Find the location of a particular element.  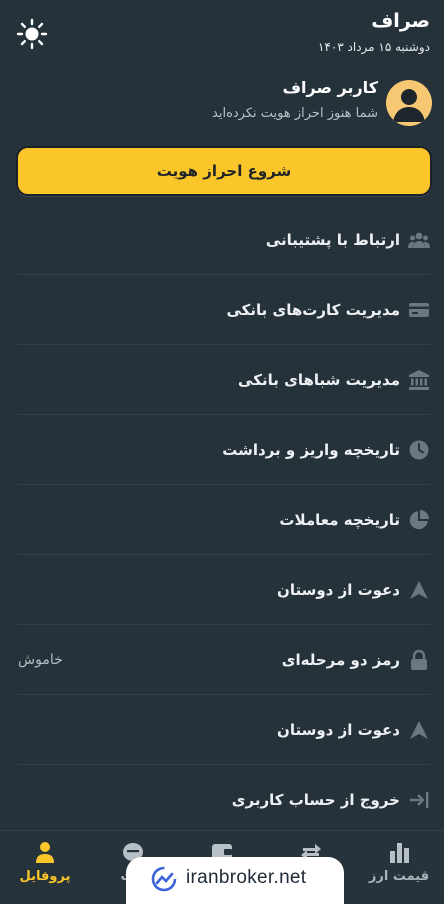

credit-card-icon is located at coordinates (419, 310).